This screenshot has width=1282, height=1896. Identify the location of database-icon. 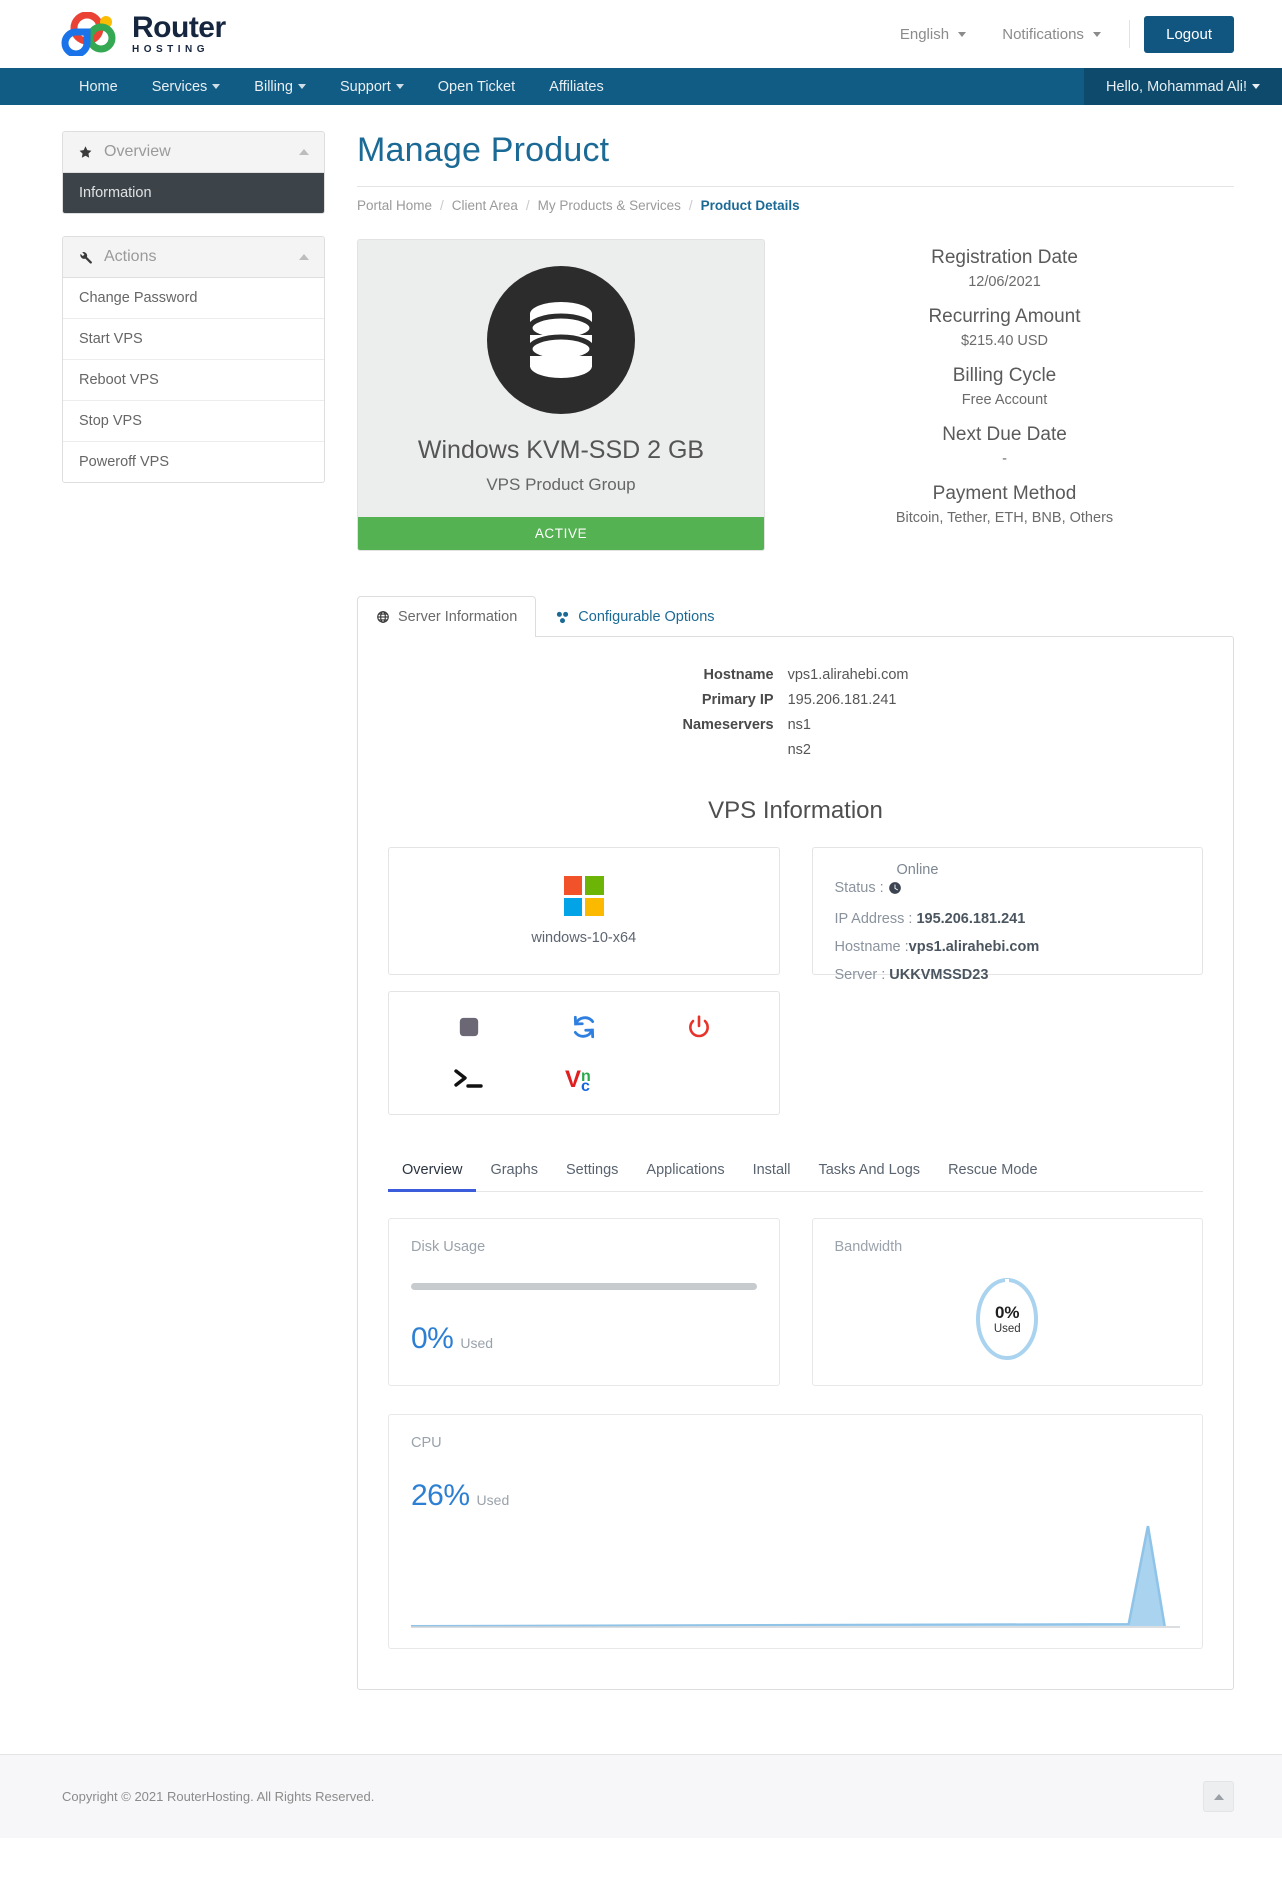
(561, 340).